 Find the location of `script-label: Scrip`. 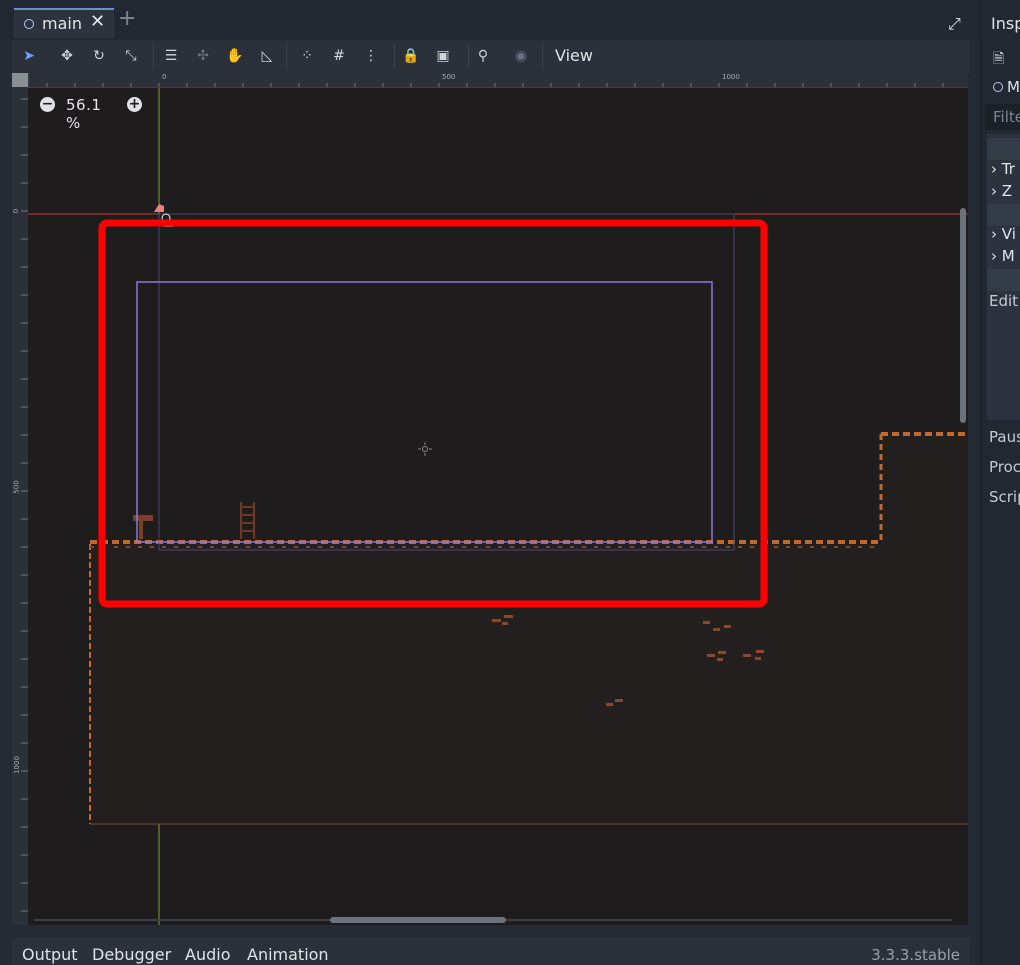

script-label: Scrip is located at coordinates (1004, 497).